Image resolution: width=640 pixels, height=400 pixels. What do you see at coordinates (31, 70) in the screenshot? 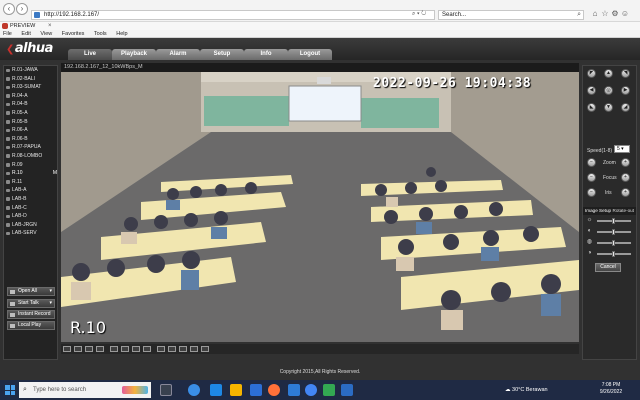
I see `channel-item: R.01-JAWA` at bounding box center [31, 70].